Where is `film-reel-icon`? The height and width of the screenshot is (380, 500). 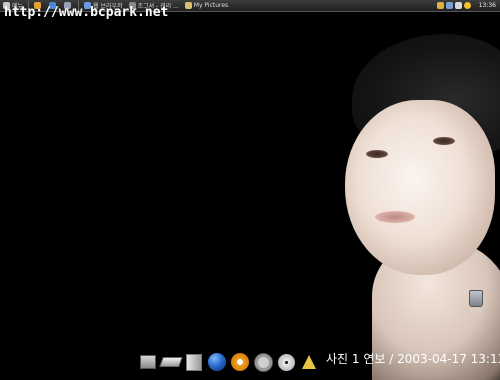 film-reel-icon is located at coordinates (263, 362).